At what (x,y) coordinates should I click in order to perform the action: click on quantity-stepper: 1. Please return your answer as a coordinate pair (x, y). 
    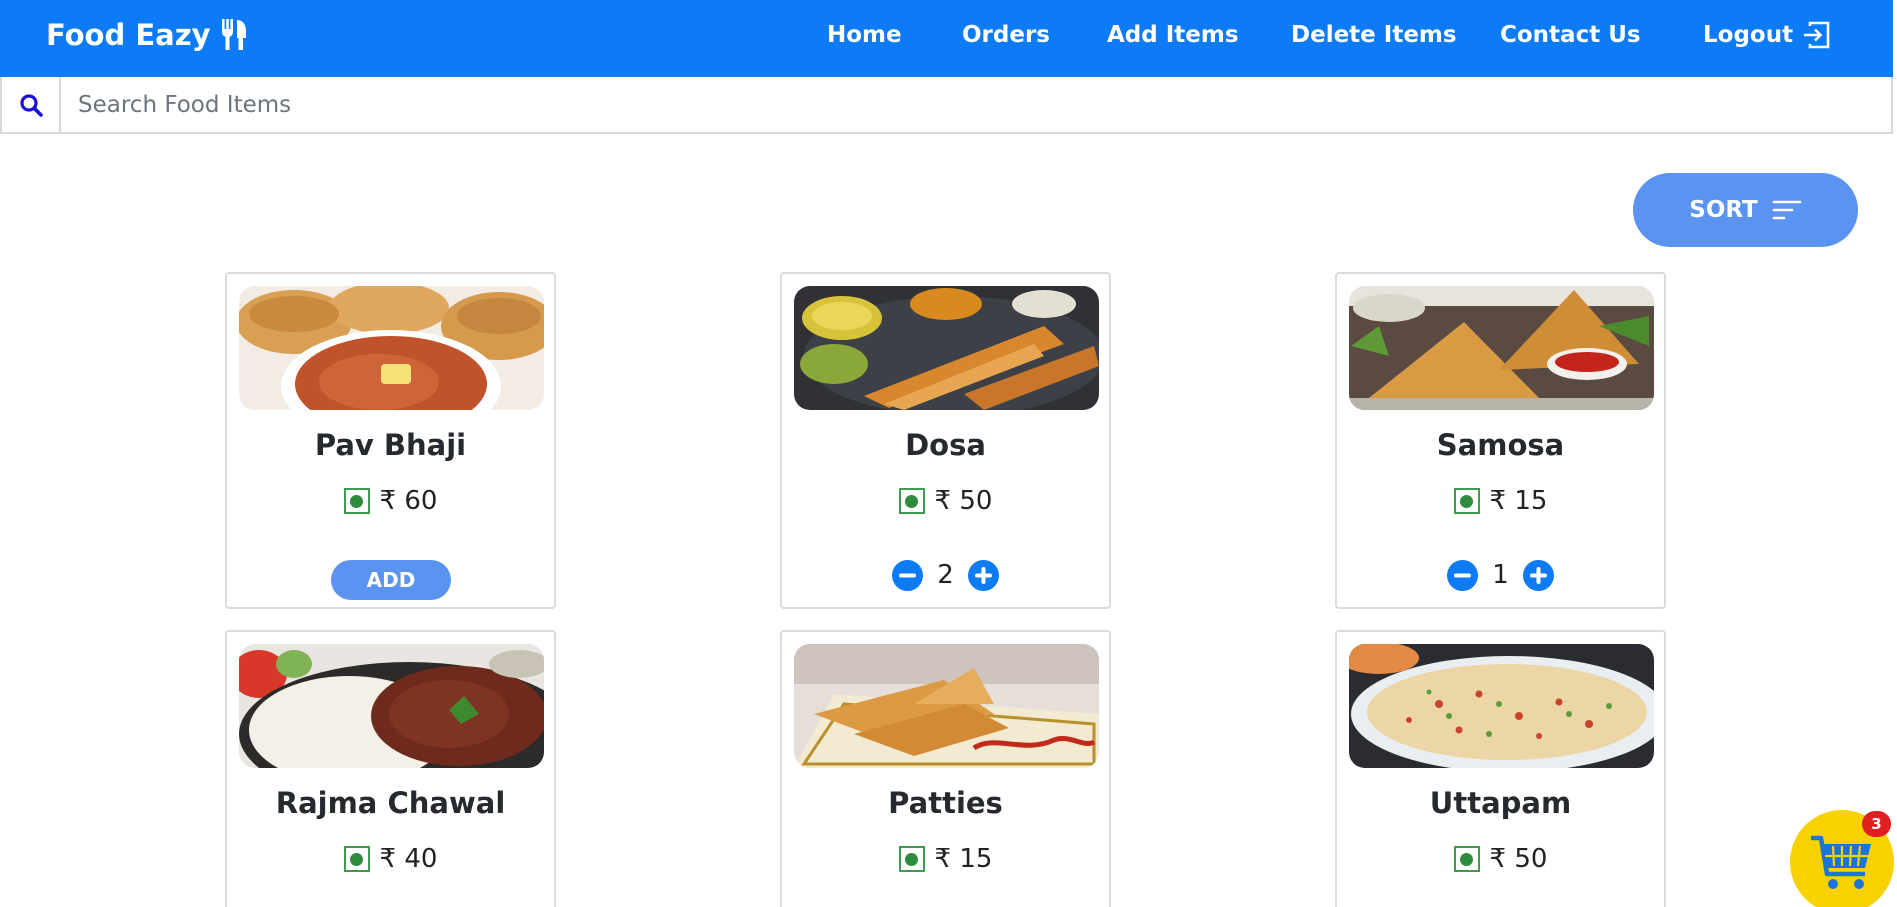
    Looking at the image, I should click on (1500, 575).